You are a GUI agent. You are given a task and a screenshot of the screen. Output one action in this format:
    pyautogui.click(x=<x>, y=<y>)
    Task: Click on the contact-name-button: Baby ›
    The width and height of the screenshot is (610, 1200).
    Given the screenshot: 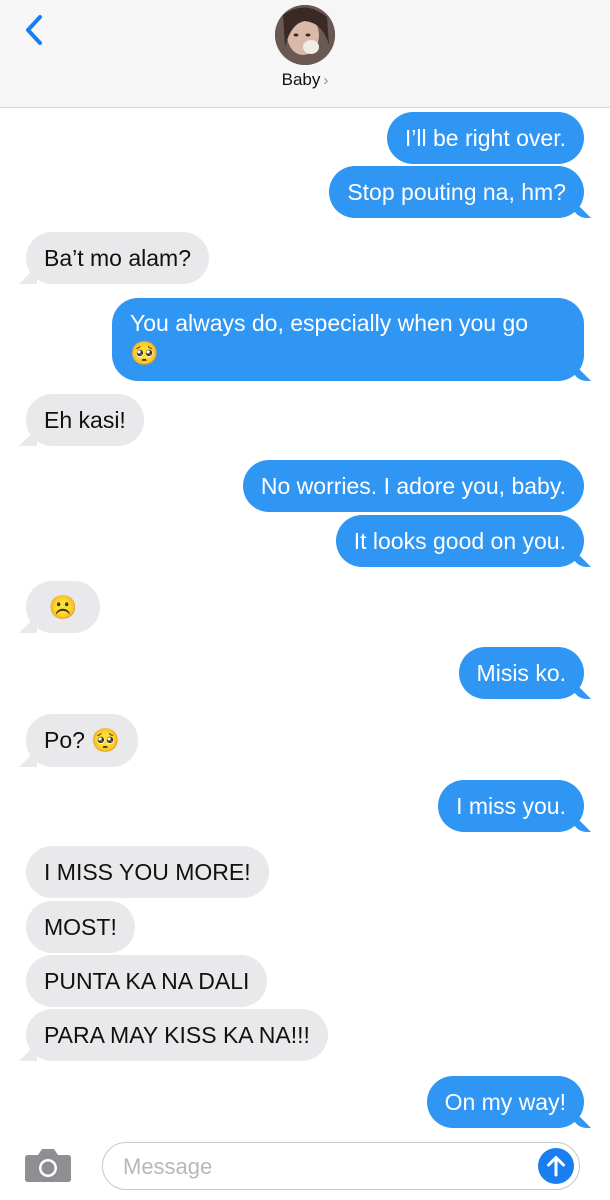 What is the action you would take?
    pyautogui.click(x=305, y=80)
    